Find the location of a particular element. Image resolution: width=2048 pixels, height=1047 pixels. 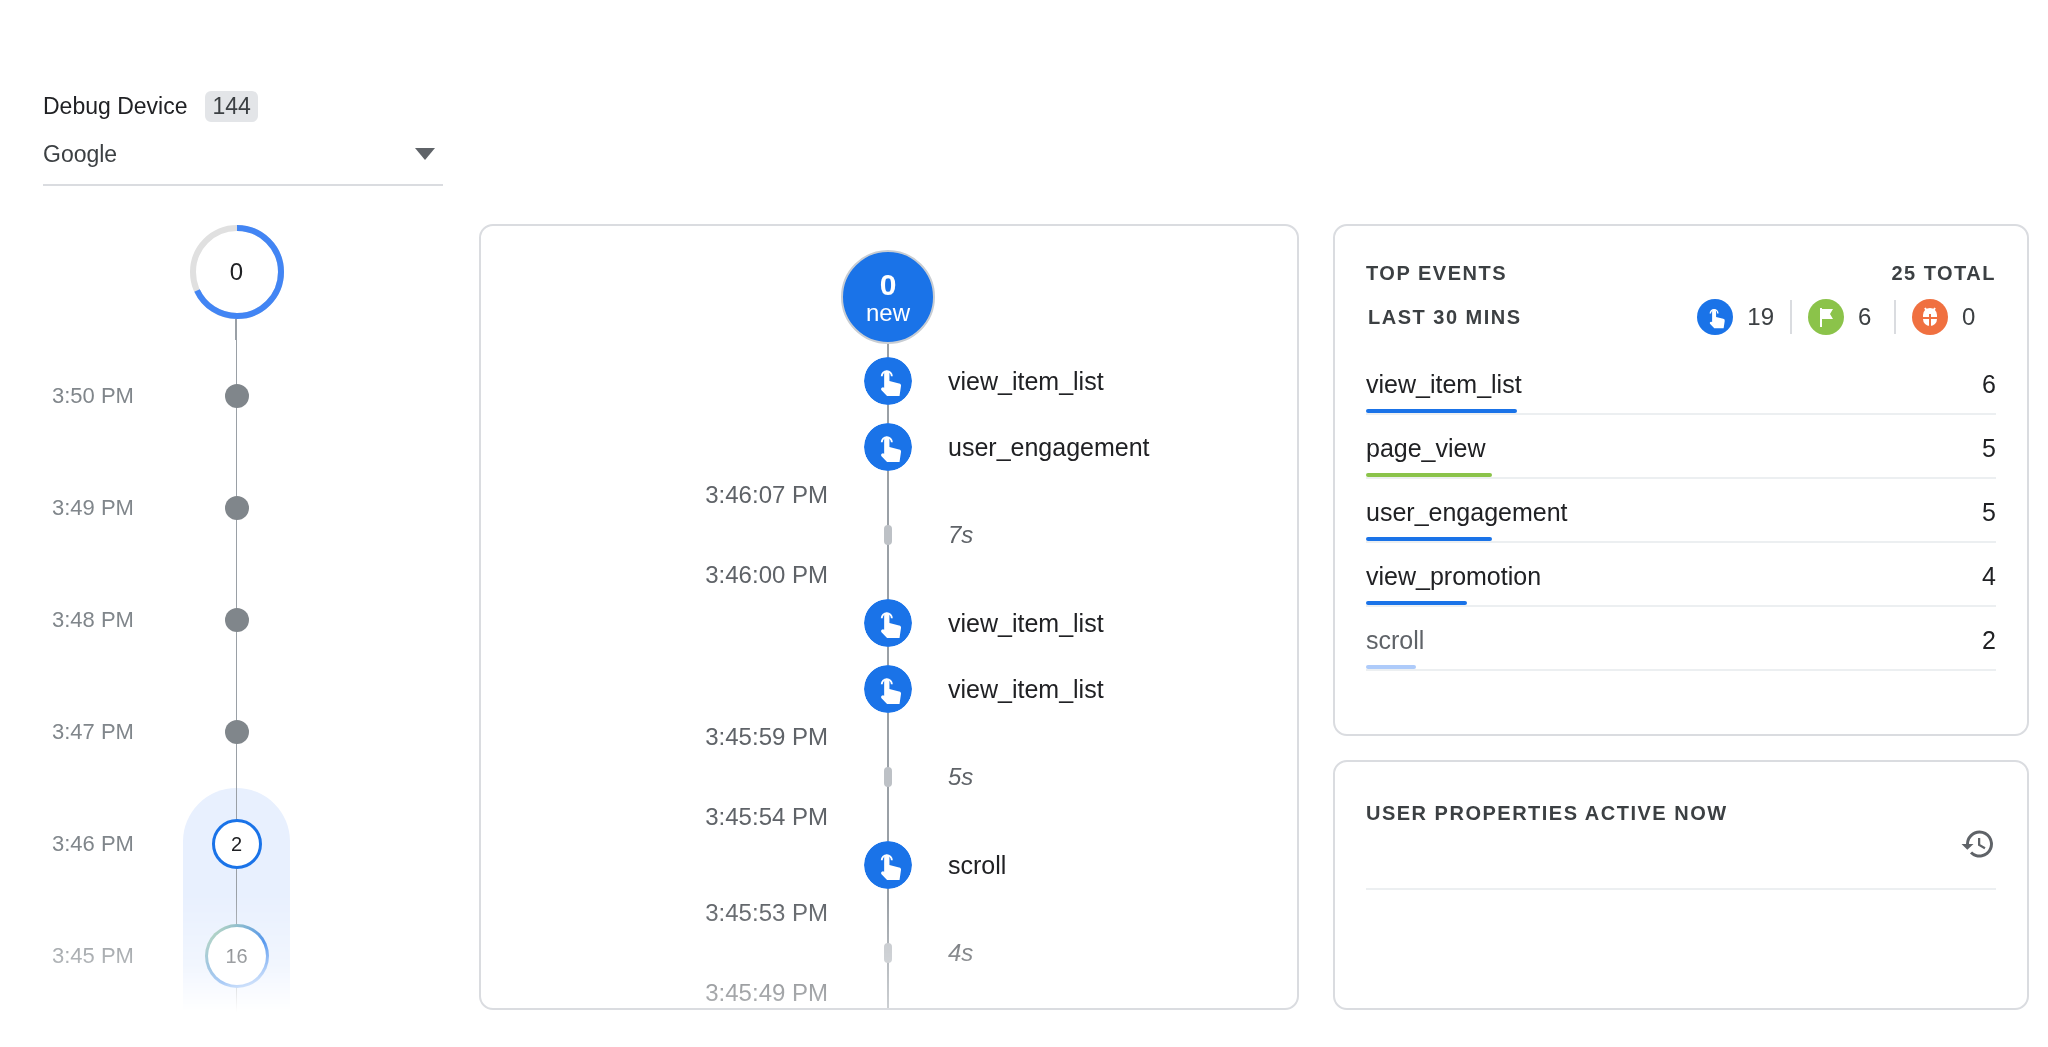

period-label: LAST 30 MINS is located at coordinates (1444, 317).